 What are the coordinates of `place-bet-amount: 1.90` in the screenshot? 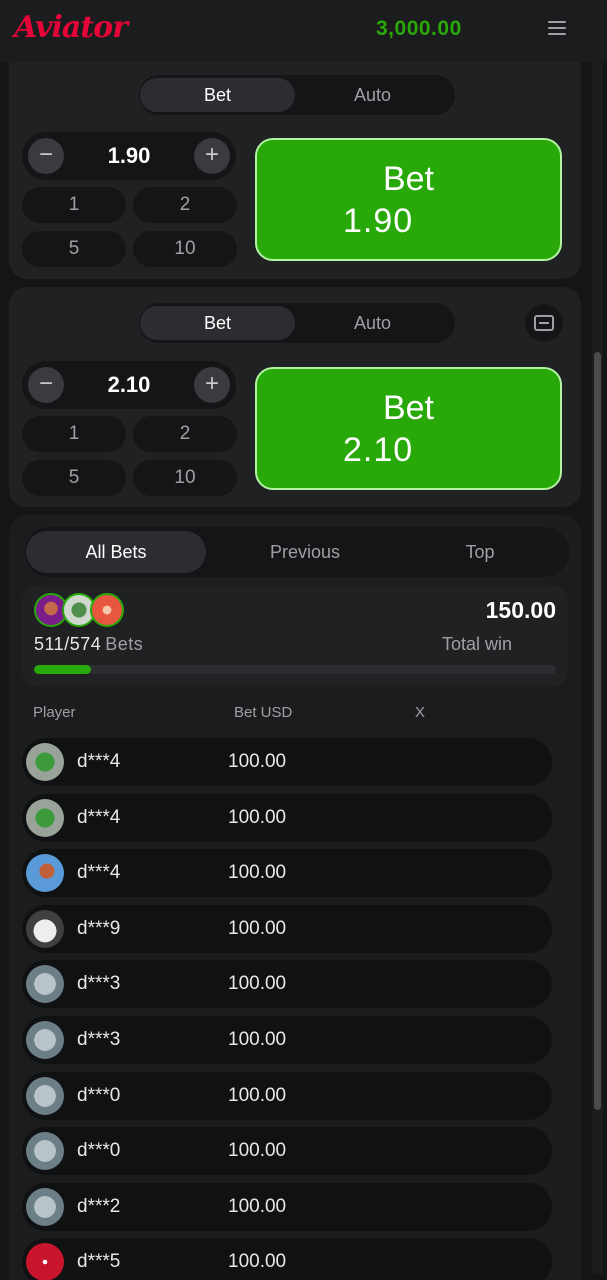 It's located at (378, 221).